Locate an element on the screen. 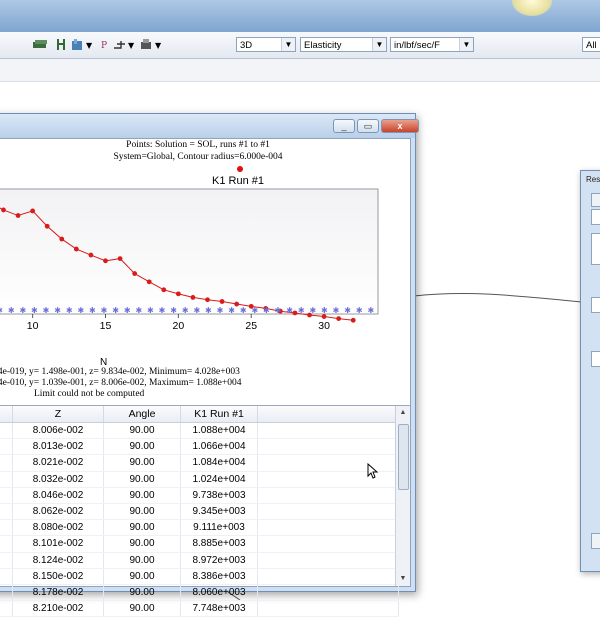  table-row: .8.006e-00290.001.088e+004 is located at coordinates (199, 431).